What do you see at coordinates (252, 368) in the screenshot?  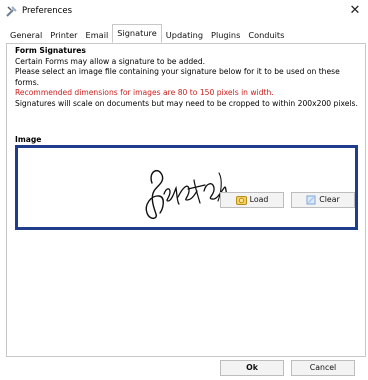 I see `ok-button: Ok` at bounding box center [252, 368].